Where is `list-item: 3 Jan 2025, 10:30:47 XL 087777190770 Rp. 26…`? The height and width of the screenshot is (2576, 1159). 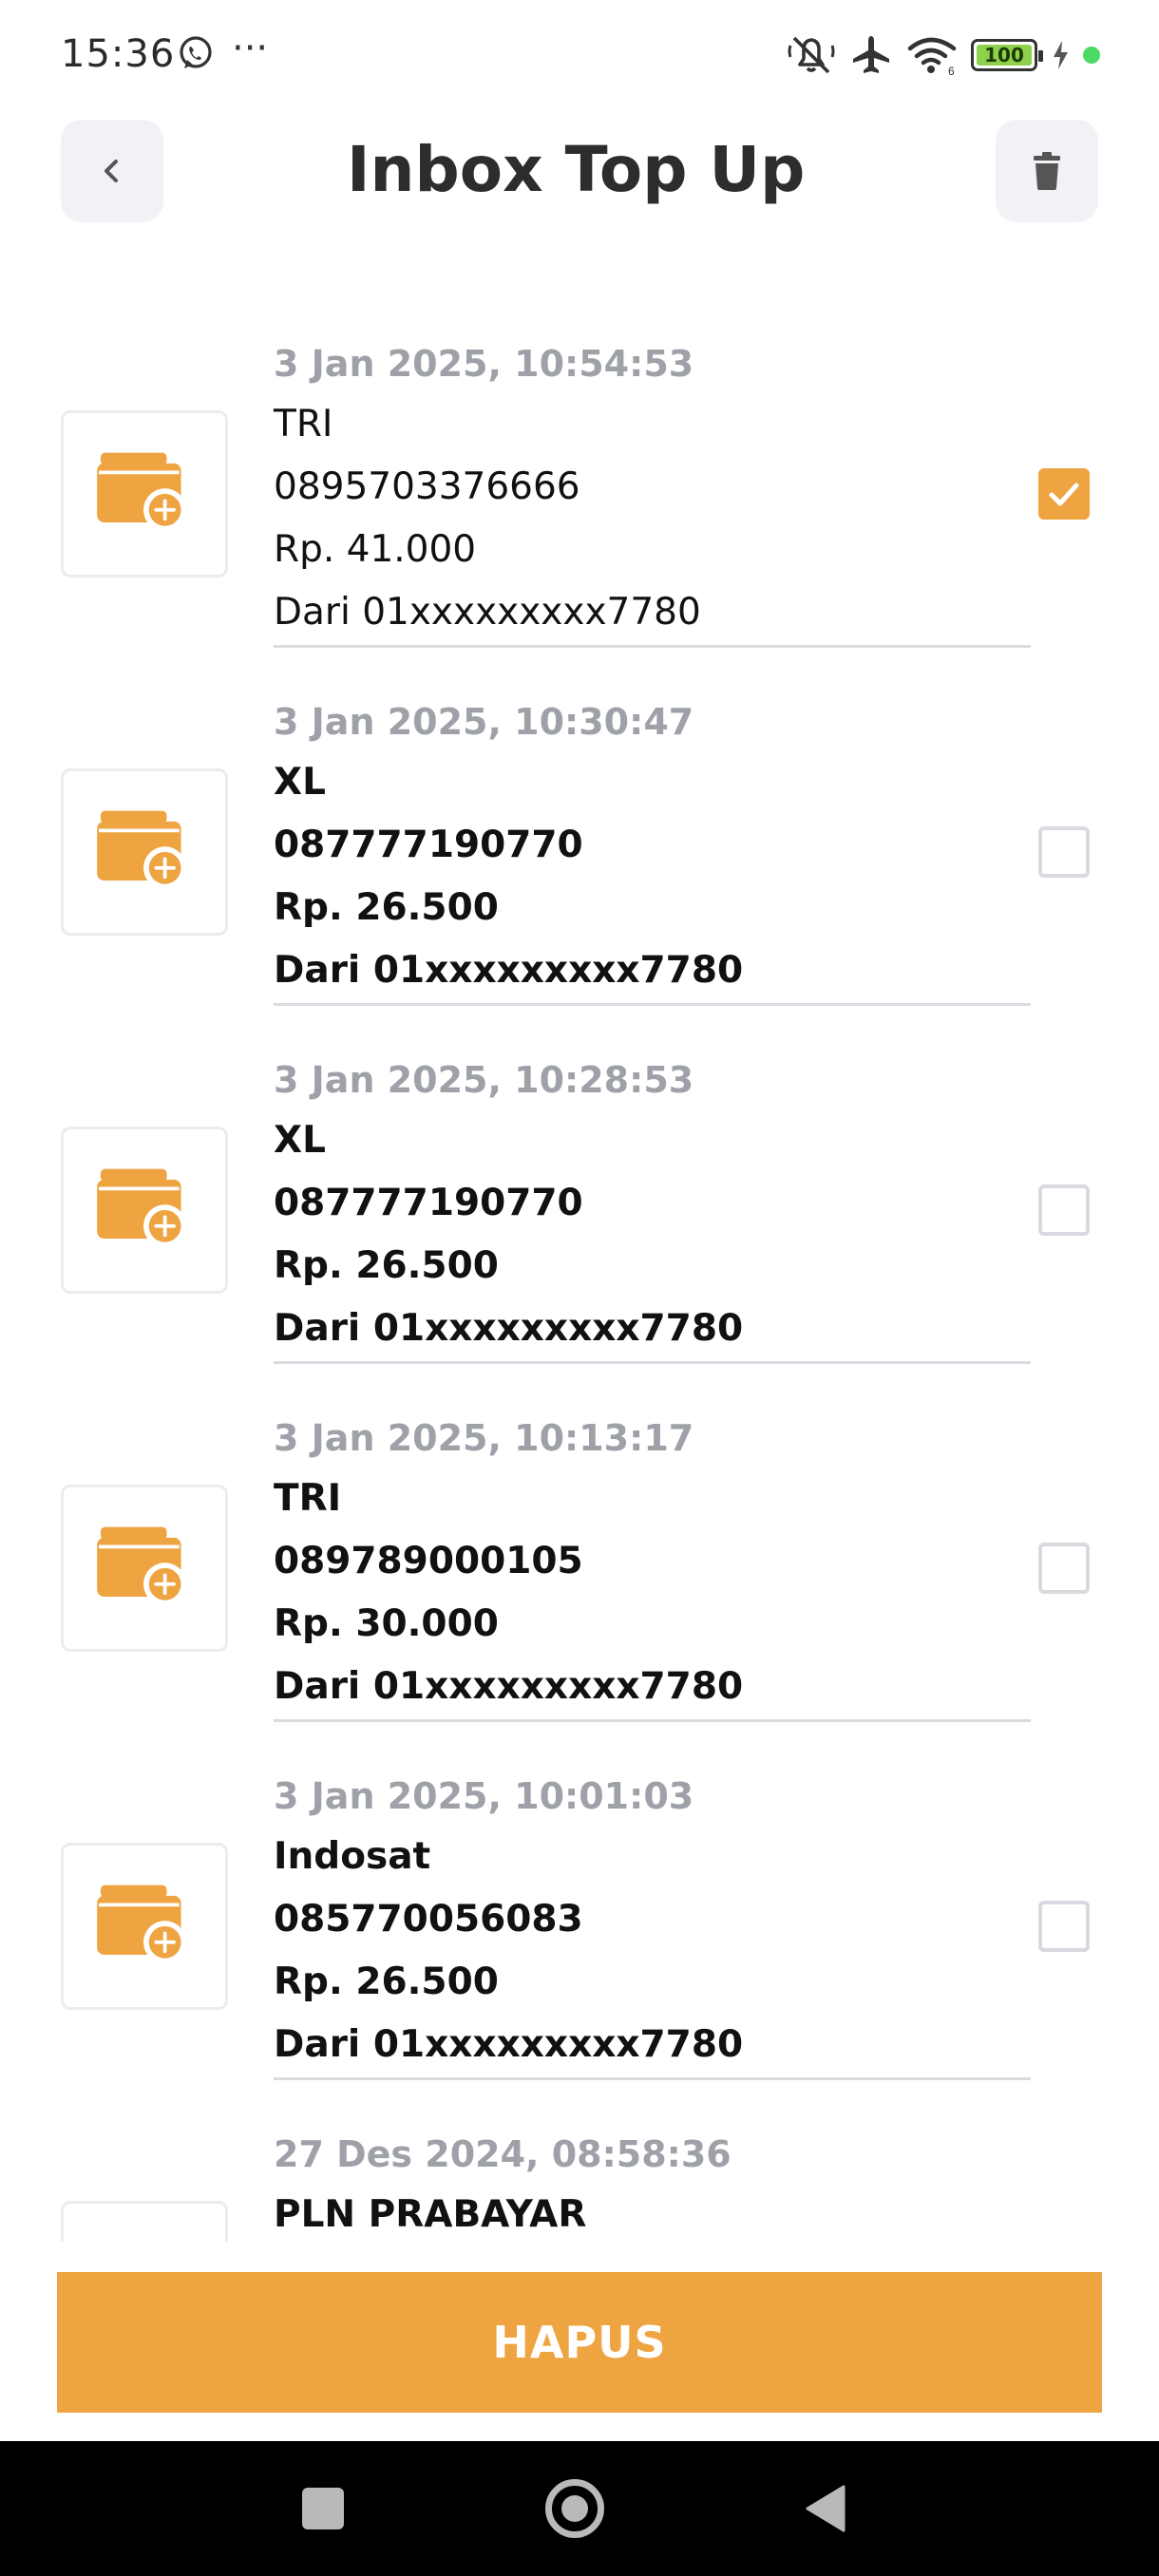 list-item: 3 Jan 2025, 10:30:47 XL 087777190770 Rp. 26… is located at coordinates (579, 851).